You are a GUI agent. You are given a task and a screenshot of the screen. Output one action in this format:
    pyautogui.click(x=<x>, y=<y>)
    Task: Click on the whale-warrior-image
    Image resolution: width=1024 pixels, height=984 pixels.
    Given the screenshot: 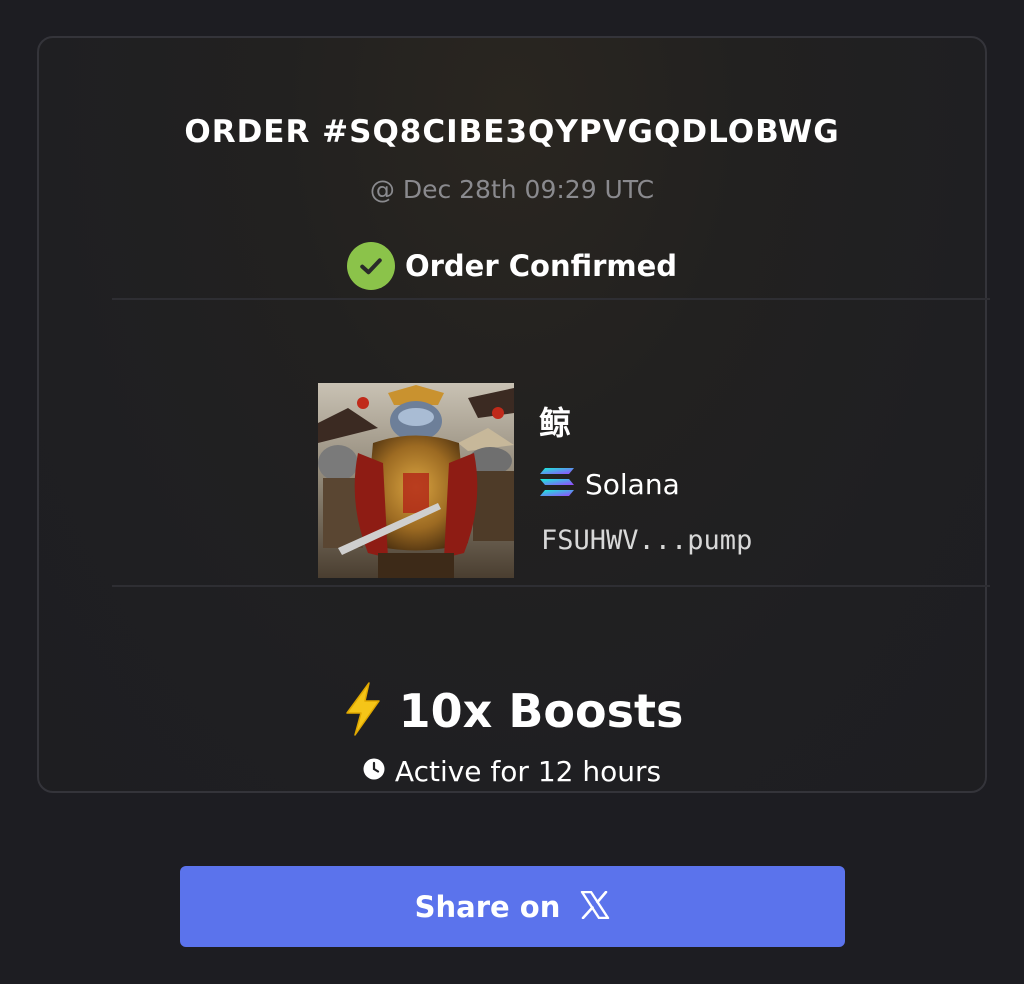 What is the action you would take?
    pyautogui.click(x=416, y=480)
    